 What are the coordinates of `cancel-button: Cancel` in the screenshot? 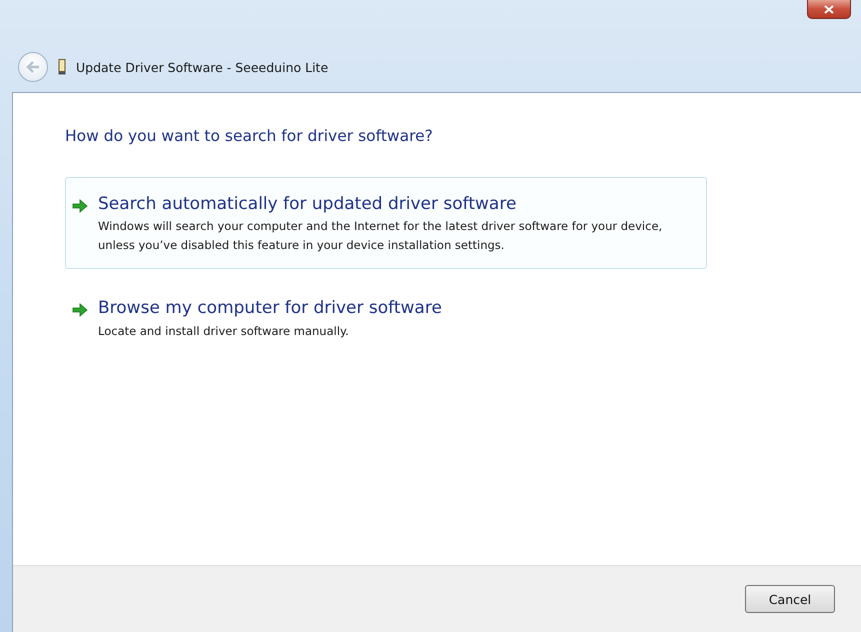 It's located at (790, 599).